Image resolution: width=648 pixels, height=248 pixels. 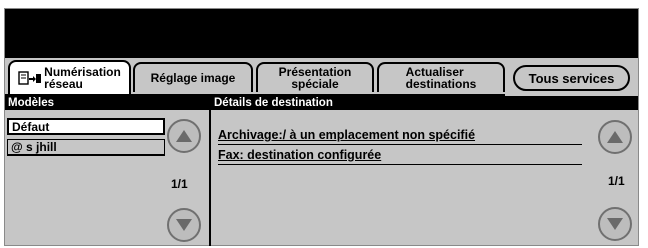 What do you see at coordinates (63, 84) in the screenshot?
I see `tab-network-scanning-label-2: réseau` at bounding box center [63, 84].